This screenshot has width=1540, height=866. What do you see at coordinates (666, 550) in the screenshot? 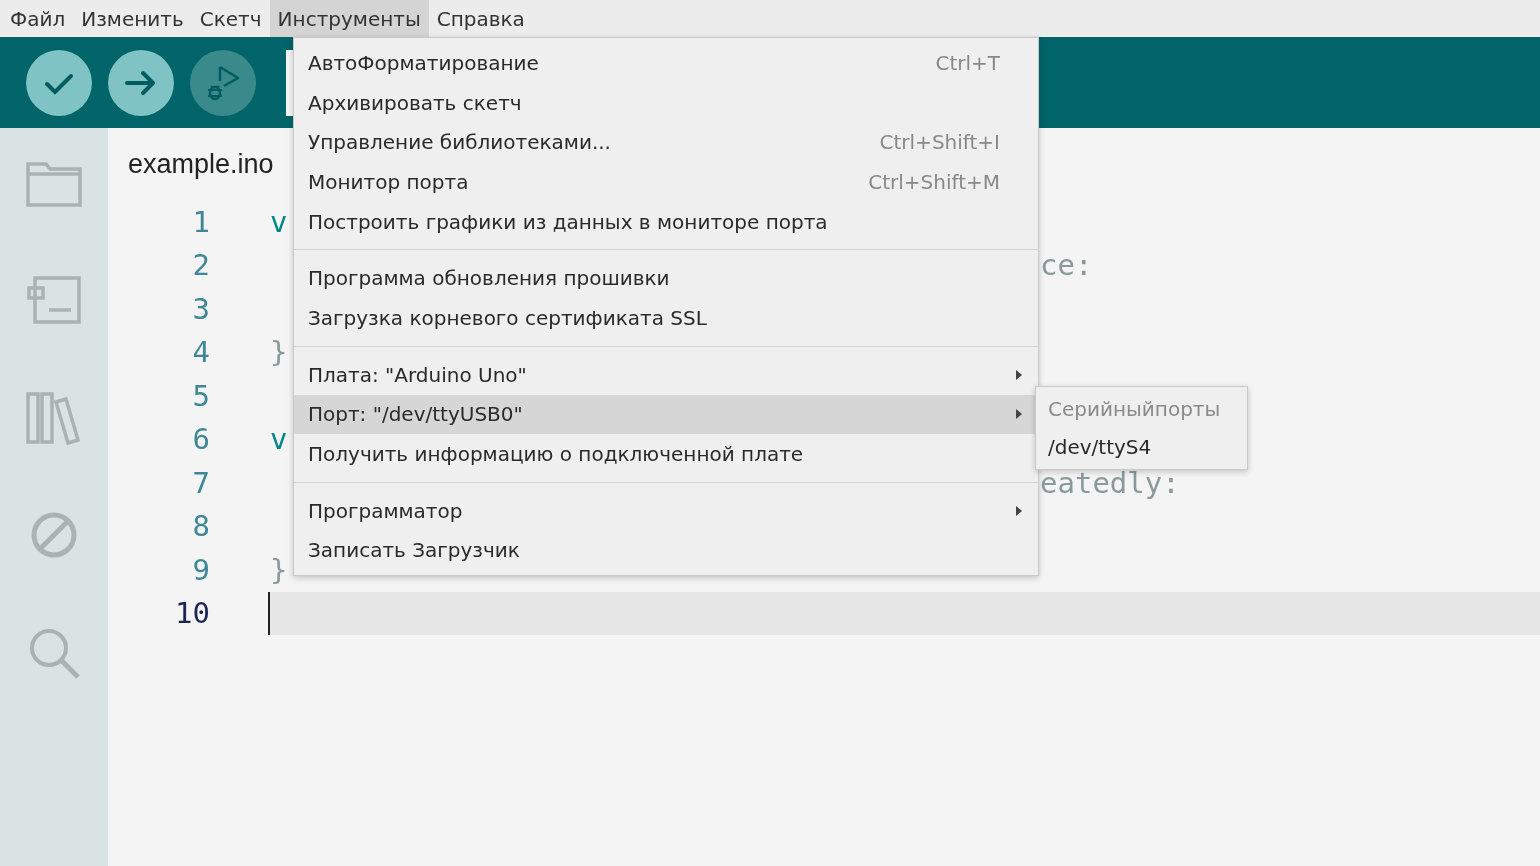
I see `menu-item: Записать Загрузчик` at bounding box center [666, 550].